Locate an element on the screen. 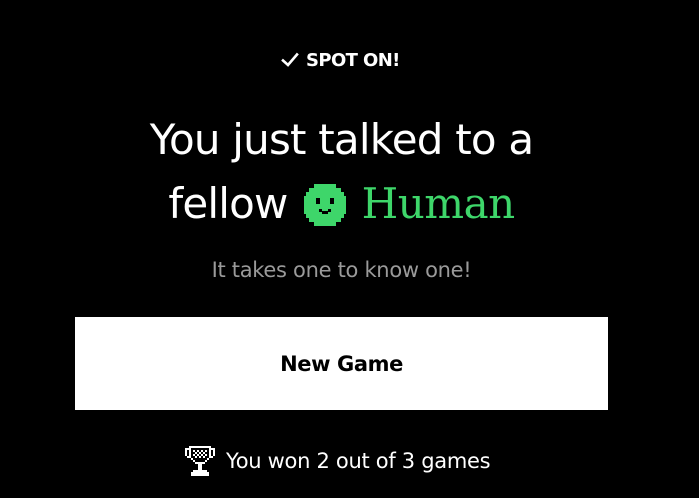 The height and width of the screenshot is (498, 699). new-game-label: New Game is located at coordinates (341, 363).